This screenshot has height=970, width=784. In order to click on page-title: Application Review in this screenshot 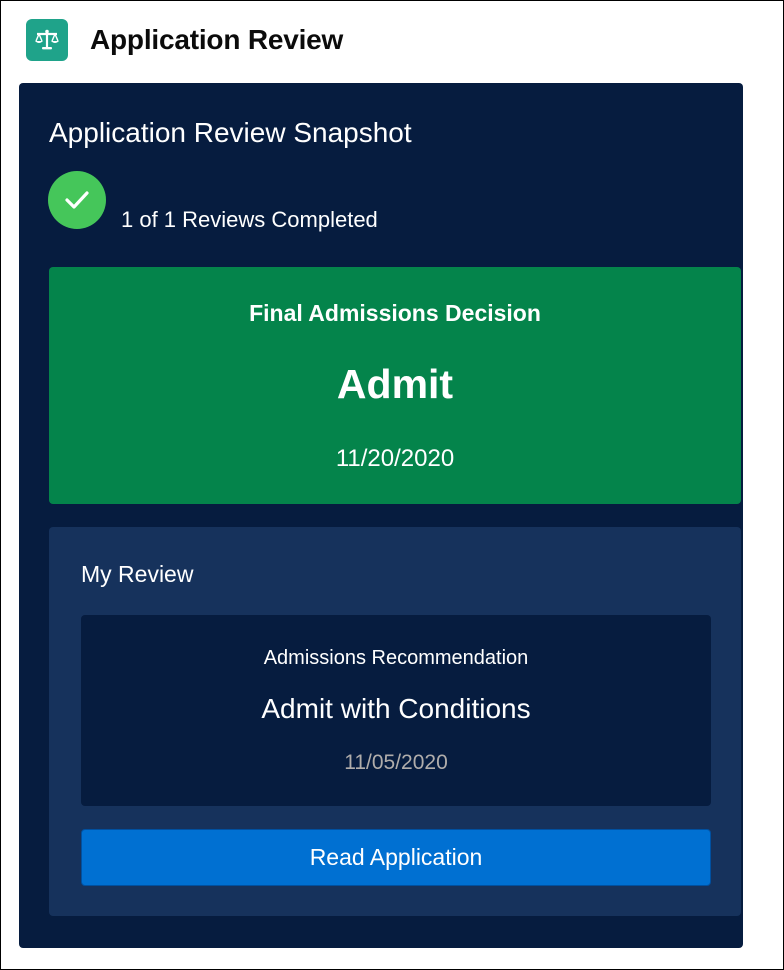, I will do `click(217, 39)`.